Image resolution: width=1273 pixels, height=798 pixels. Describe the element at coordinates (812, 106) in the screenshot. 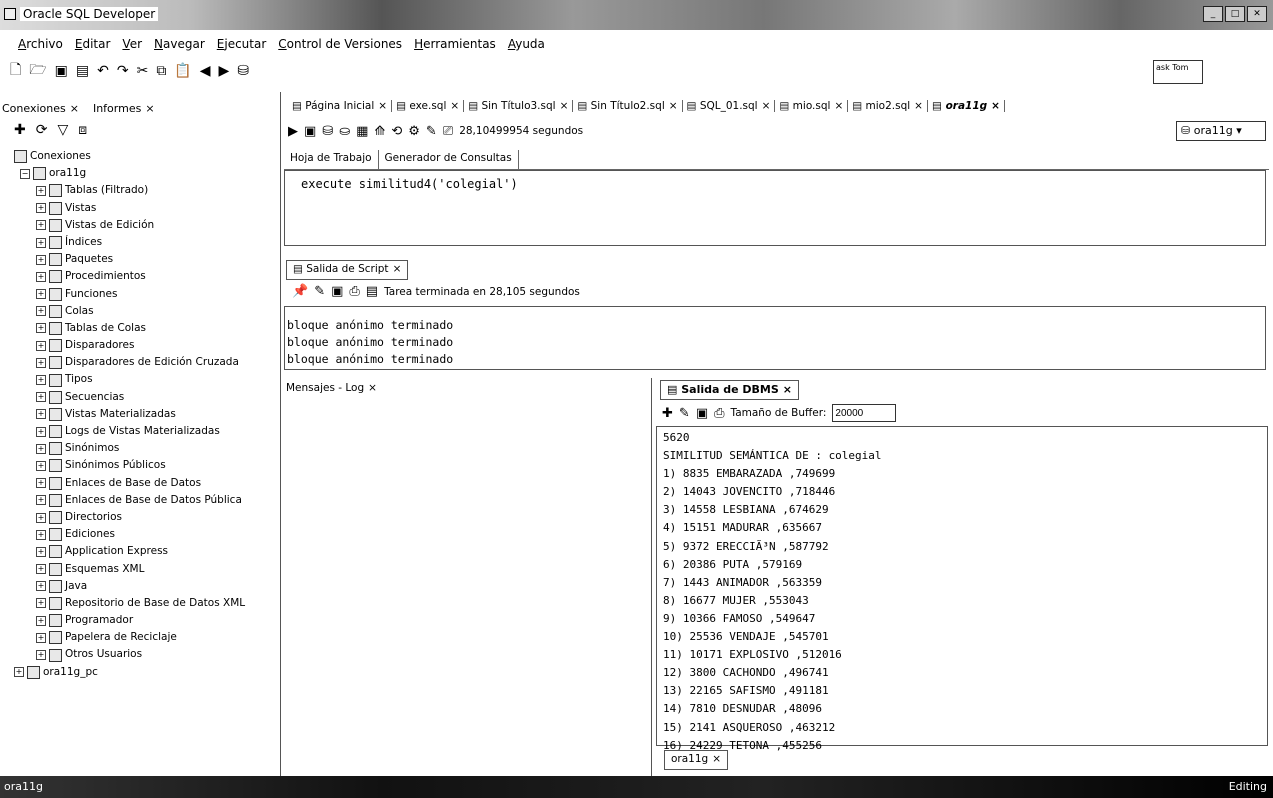

I see `editor-tab: ▤ mio.sql ×` at that location.